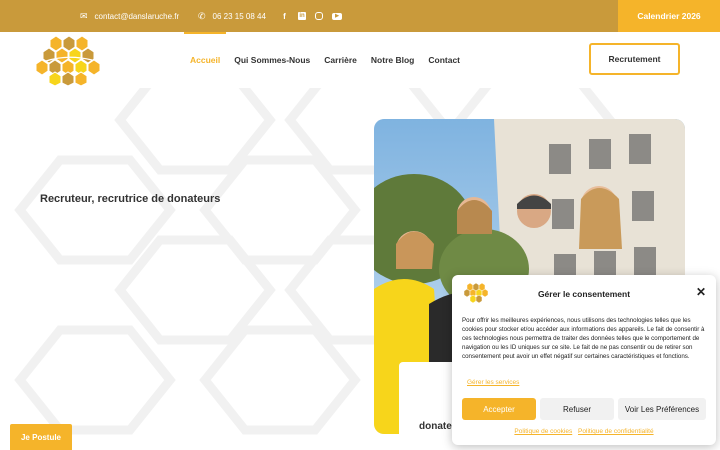 The width and height of the screenshot is (720, 450). What do you see at coordinates (435, 426) in the screenshot?
I see `hero-card-text: donate` at bounding box center [435, 426].